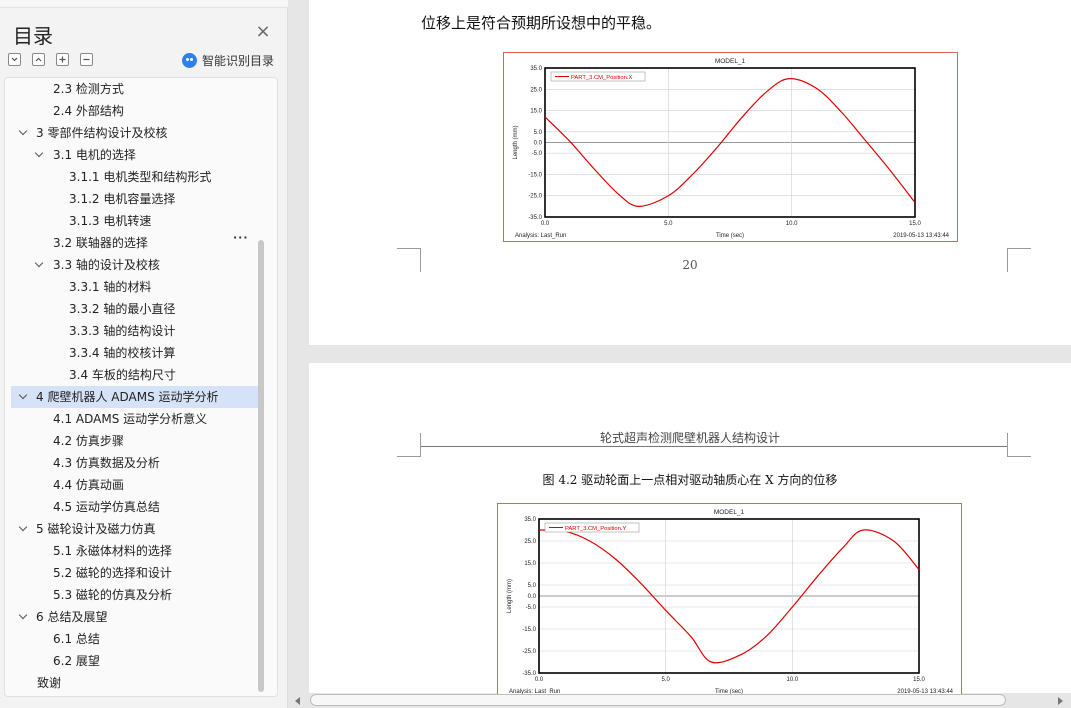 The height and width of the screenshot is (708, 1071). What do you see at coordinates (541, 23) in the screenshot?
I see `body-text: 位移上是符合预期所设想中的平稳。` at bounding box center [541, 23].